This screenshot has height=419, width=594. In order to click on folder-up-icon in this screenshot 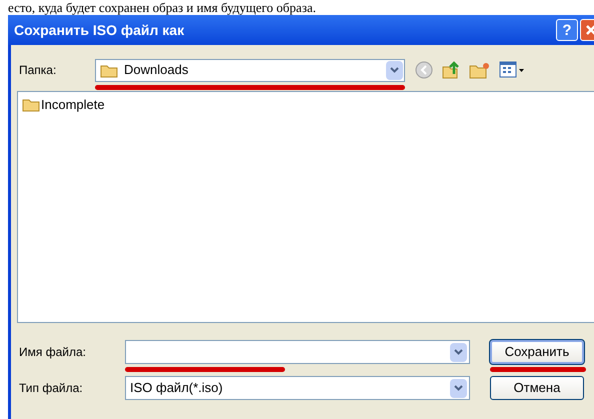, I will do `click(451, 70)`.